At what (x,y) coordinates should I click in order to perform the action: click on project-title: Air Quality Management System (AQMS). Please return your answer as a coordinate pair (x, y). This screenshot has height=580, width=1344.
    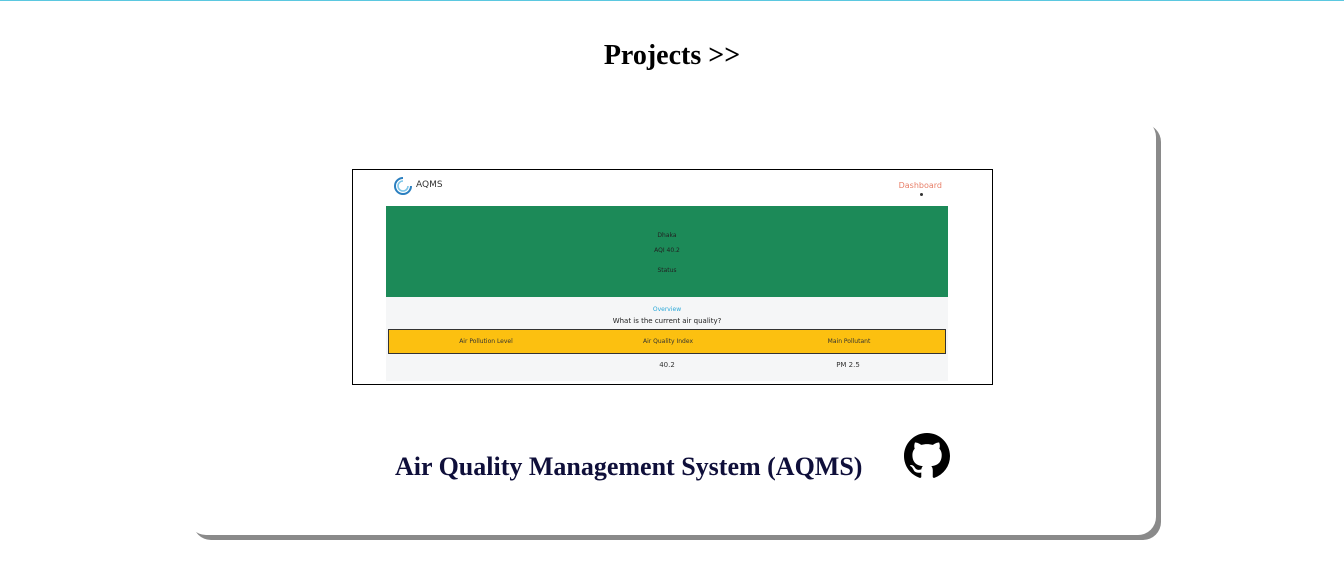
    Looking at the image, I should click on (629, 466).